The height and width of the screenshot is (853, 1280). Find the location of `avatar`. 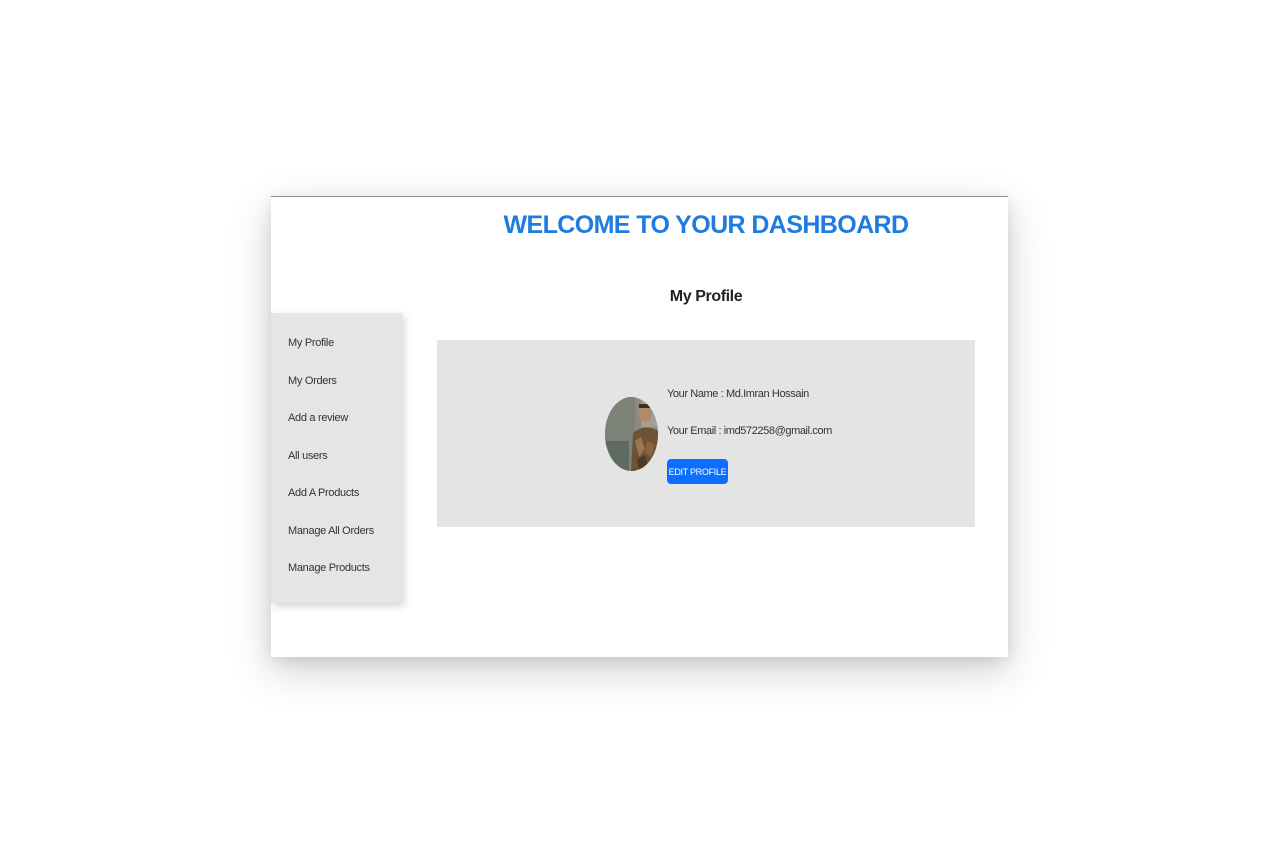

avatar is located at coordinates (631, 434).